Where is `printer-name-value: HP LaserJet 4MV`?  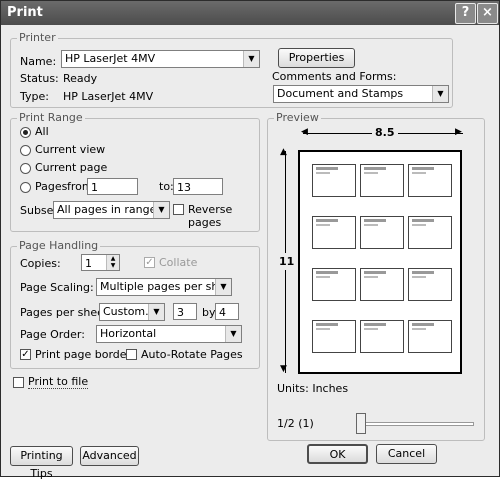 printer-name-value: HP LaserJet 4MV is located at coordinates (110, 58).